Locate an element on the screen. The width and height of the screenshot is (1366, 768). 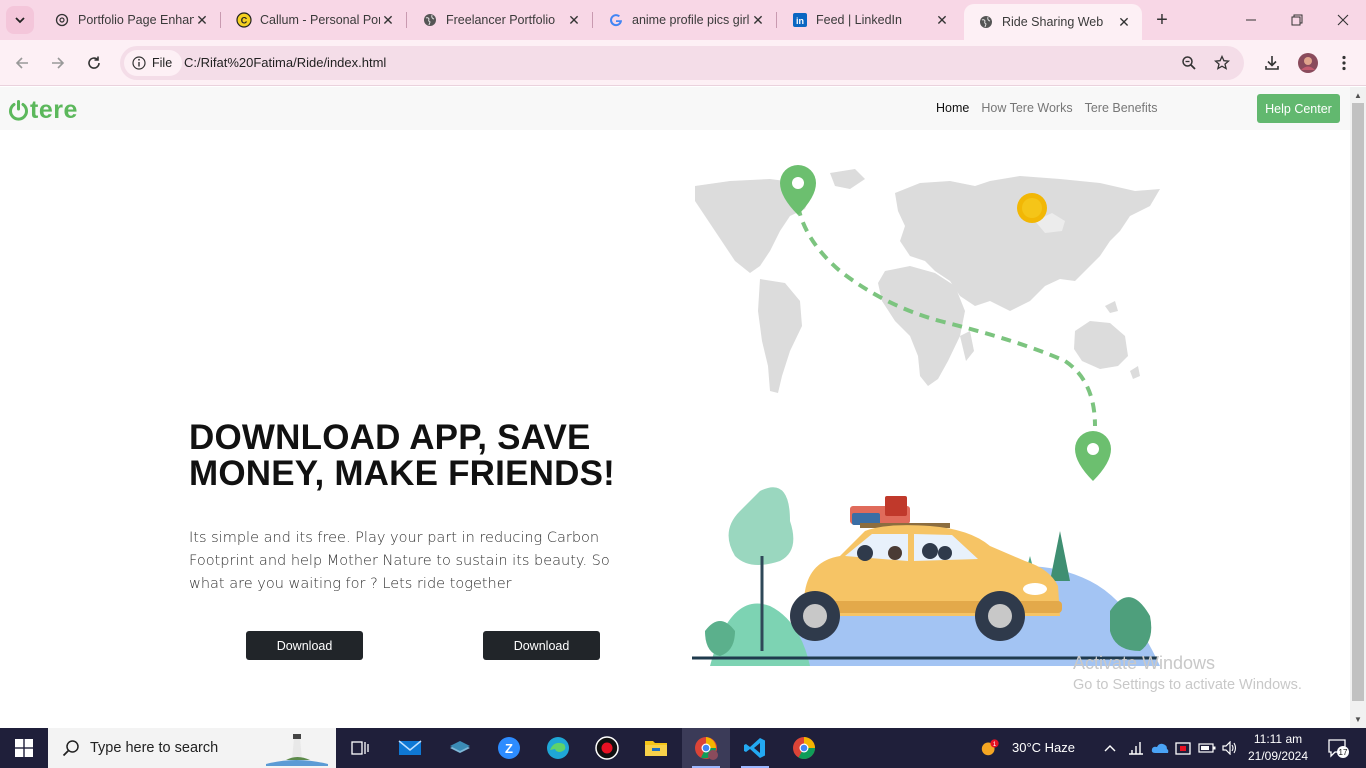
svg-text: Z is located at coordinates (509, 748).